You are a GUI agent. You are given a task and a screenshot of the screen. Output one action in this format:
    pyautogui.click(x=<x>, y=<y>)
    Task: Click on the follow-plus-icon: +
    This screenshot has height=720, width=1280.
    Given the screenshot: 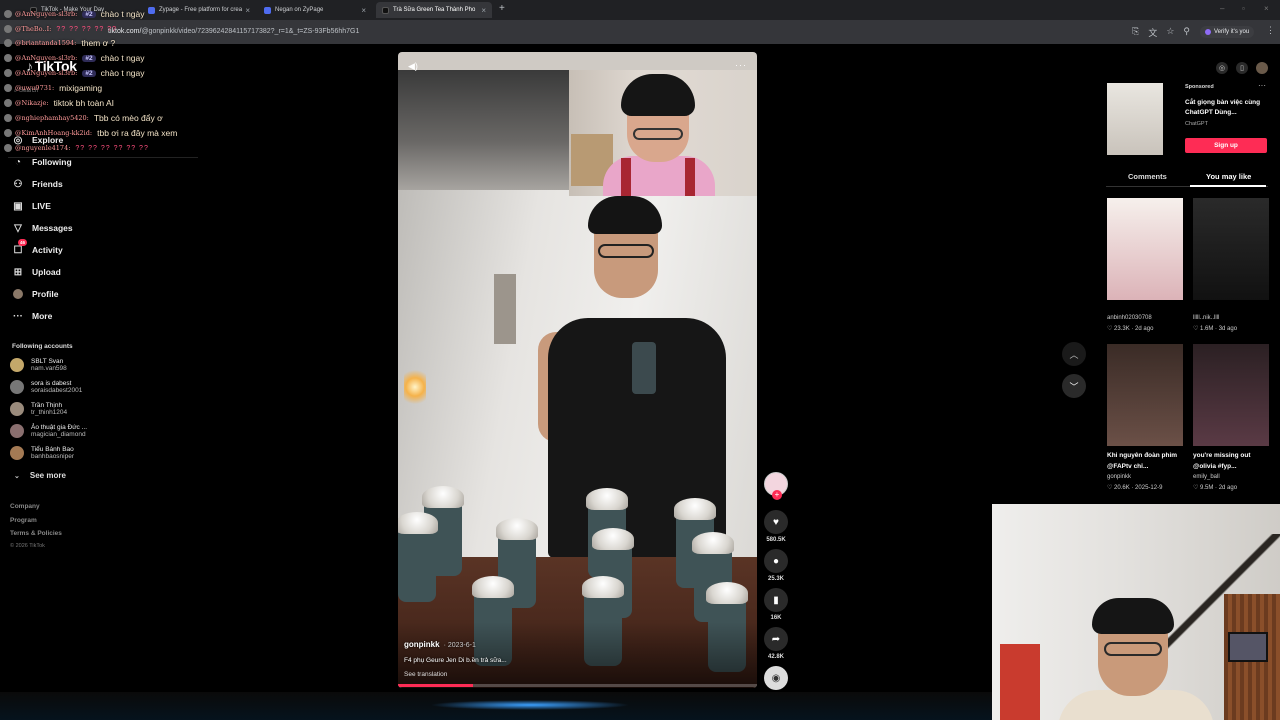 What is the action you would take?
    pyautogui.click(x=777, y=495)
    